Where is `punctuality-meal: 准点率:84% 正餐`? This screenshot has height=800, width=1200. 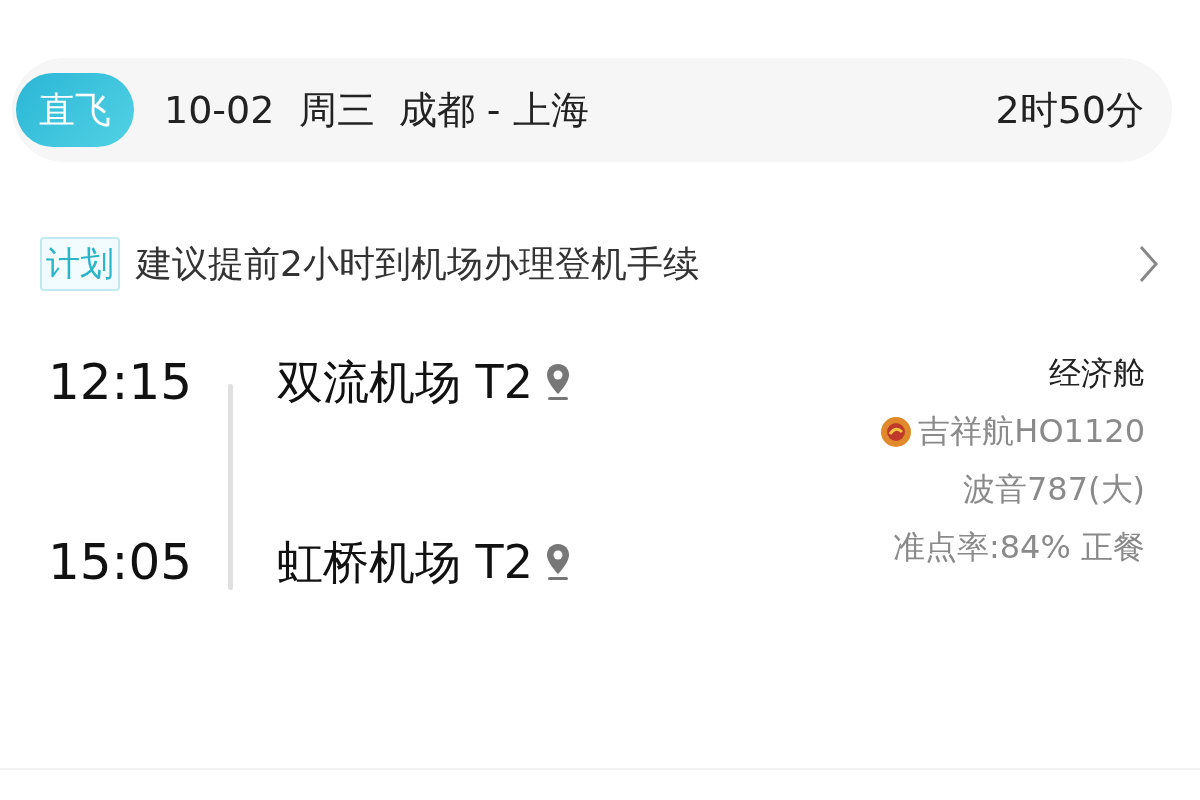 punctuality-meal: 准点率:84% 正餐 is located at coordinates (1018, 547).